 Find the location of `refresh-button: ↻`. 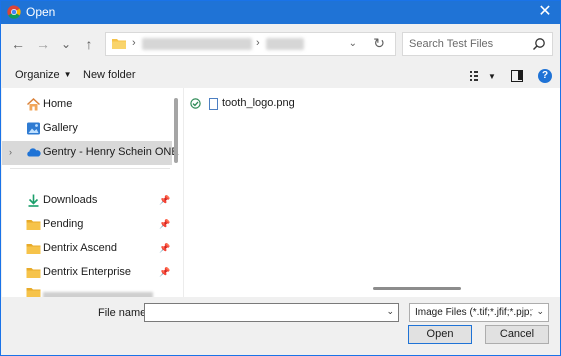

refresh-button: ↻ is located at coordinates (379, 43).